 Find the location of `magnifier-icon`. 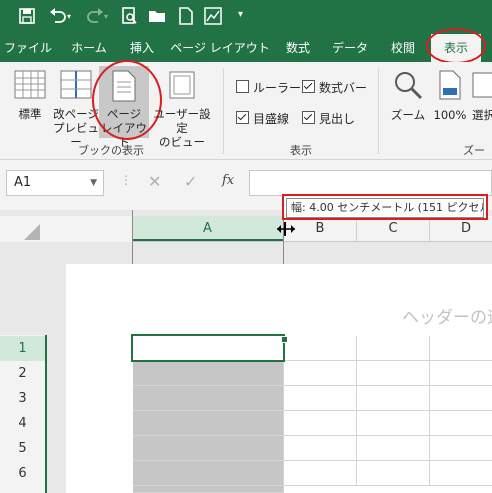

magnifier-icon is located at coordinates (409, 86).